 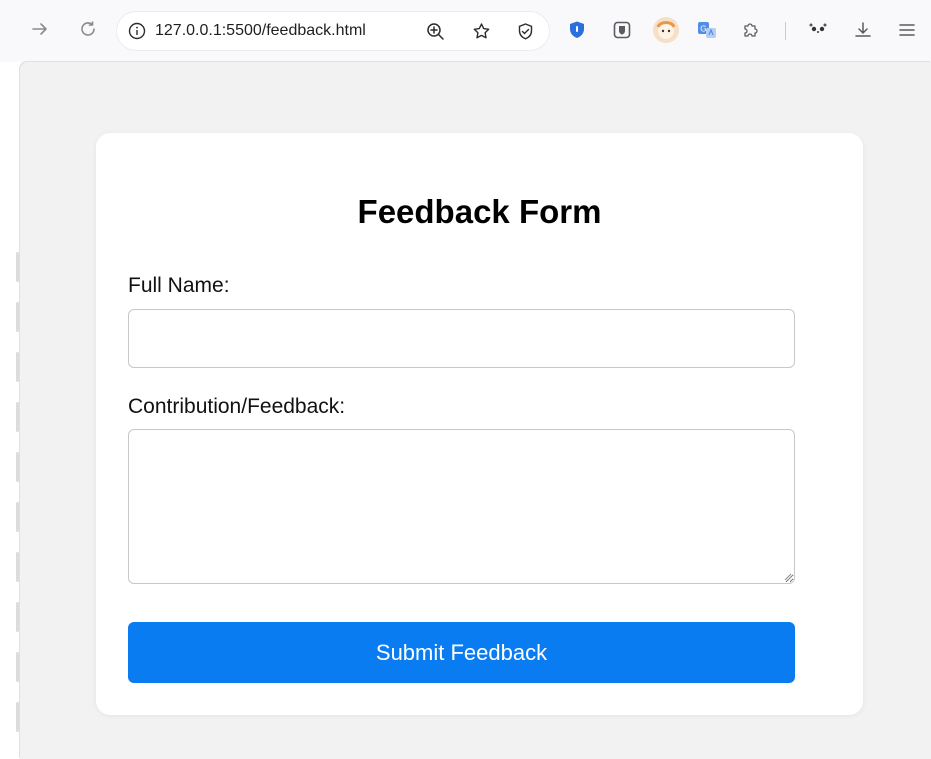 I want to click on shield-check-icon, so click(x=525, y=31).